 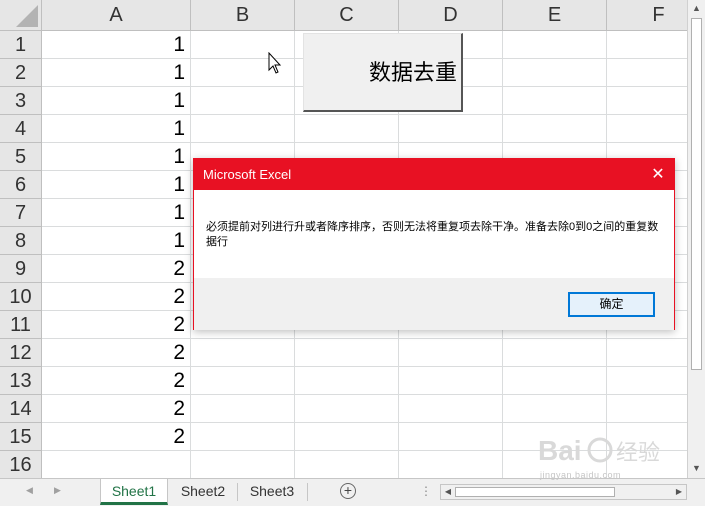 What do you see at coordinates (696, 194) in the screenshot?
I see `vertical-scroll-thumb` at bounding box center [696, 194].